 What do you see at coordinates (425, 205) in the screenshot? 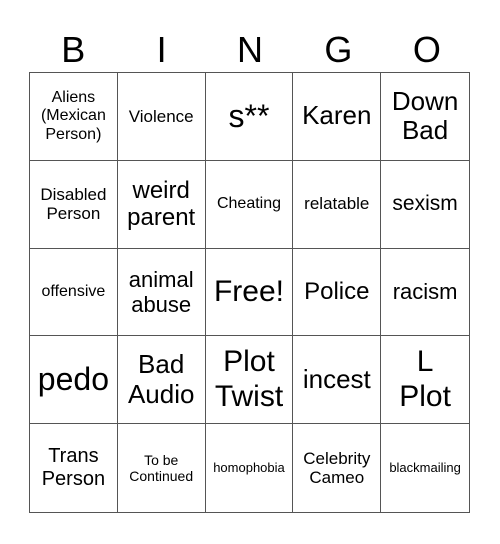
I see `bingo-cell: sexism` at bounding box center [425, 205].